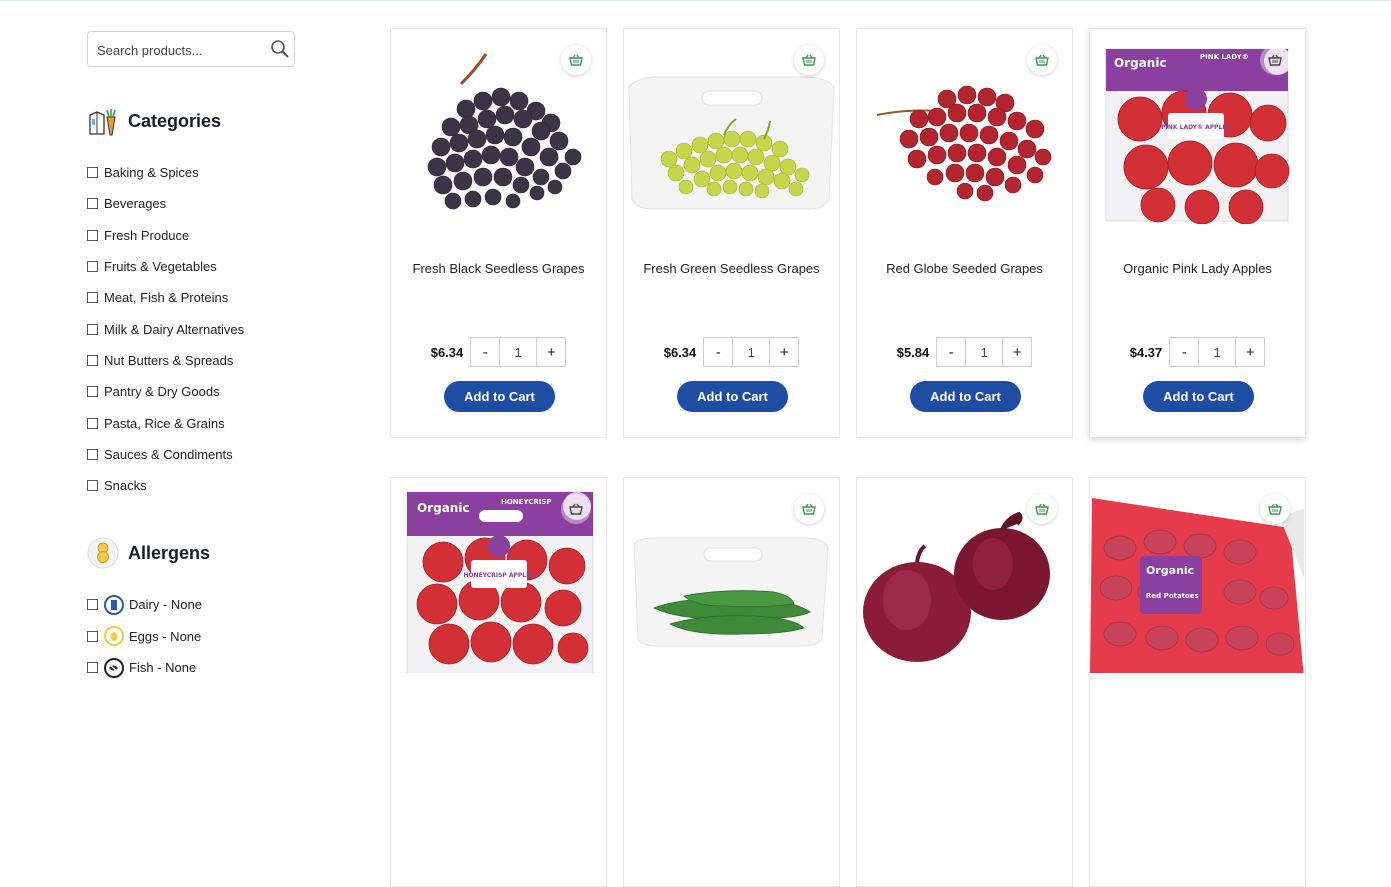 Image resolution: width=1391 pixels, height=887 pixels. I want to click on product-card: Organic Red Potatoes, so click(1197, 682).